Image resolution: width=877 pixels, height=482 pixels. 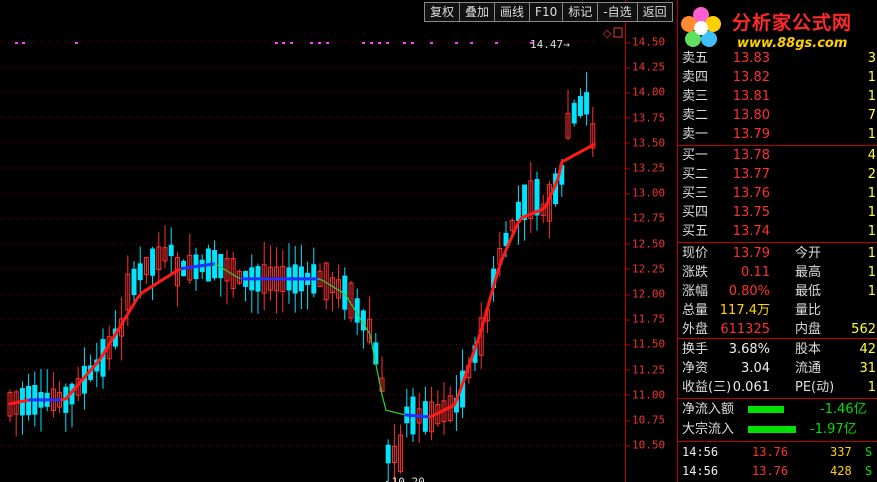 What do you see at coordinates (778, 329) in the screenshot?
I see `stat-row: 外盘 611325 内盘 562` at bounding box center [778, 329].